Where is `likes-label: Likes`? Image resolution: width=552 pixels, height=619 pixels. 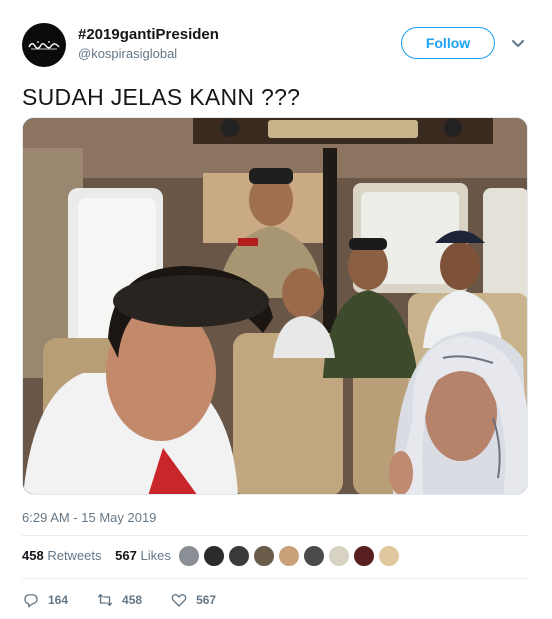
likes-label: Likes is located at coordinates (155, 555).